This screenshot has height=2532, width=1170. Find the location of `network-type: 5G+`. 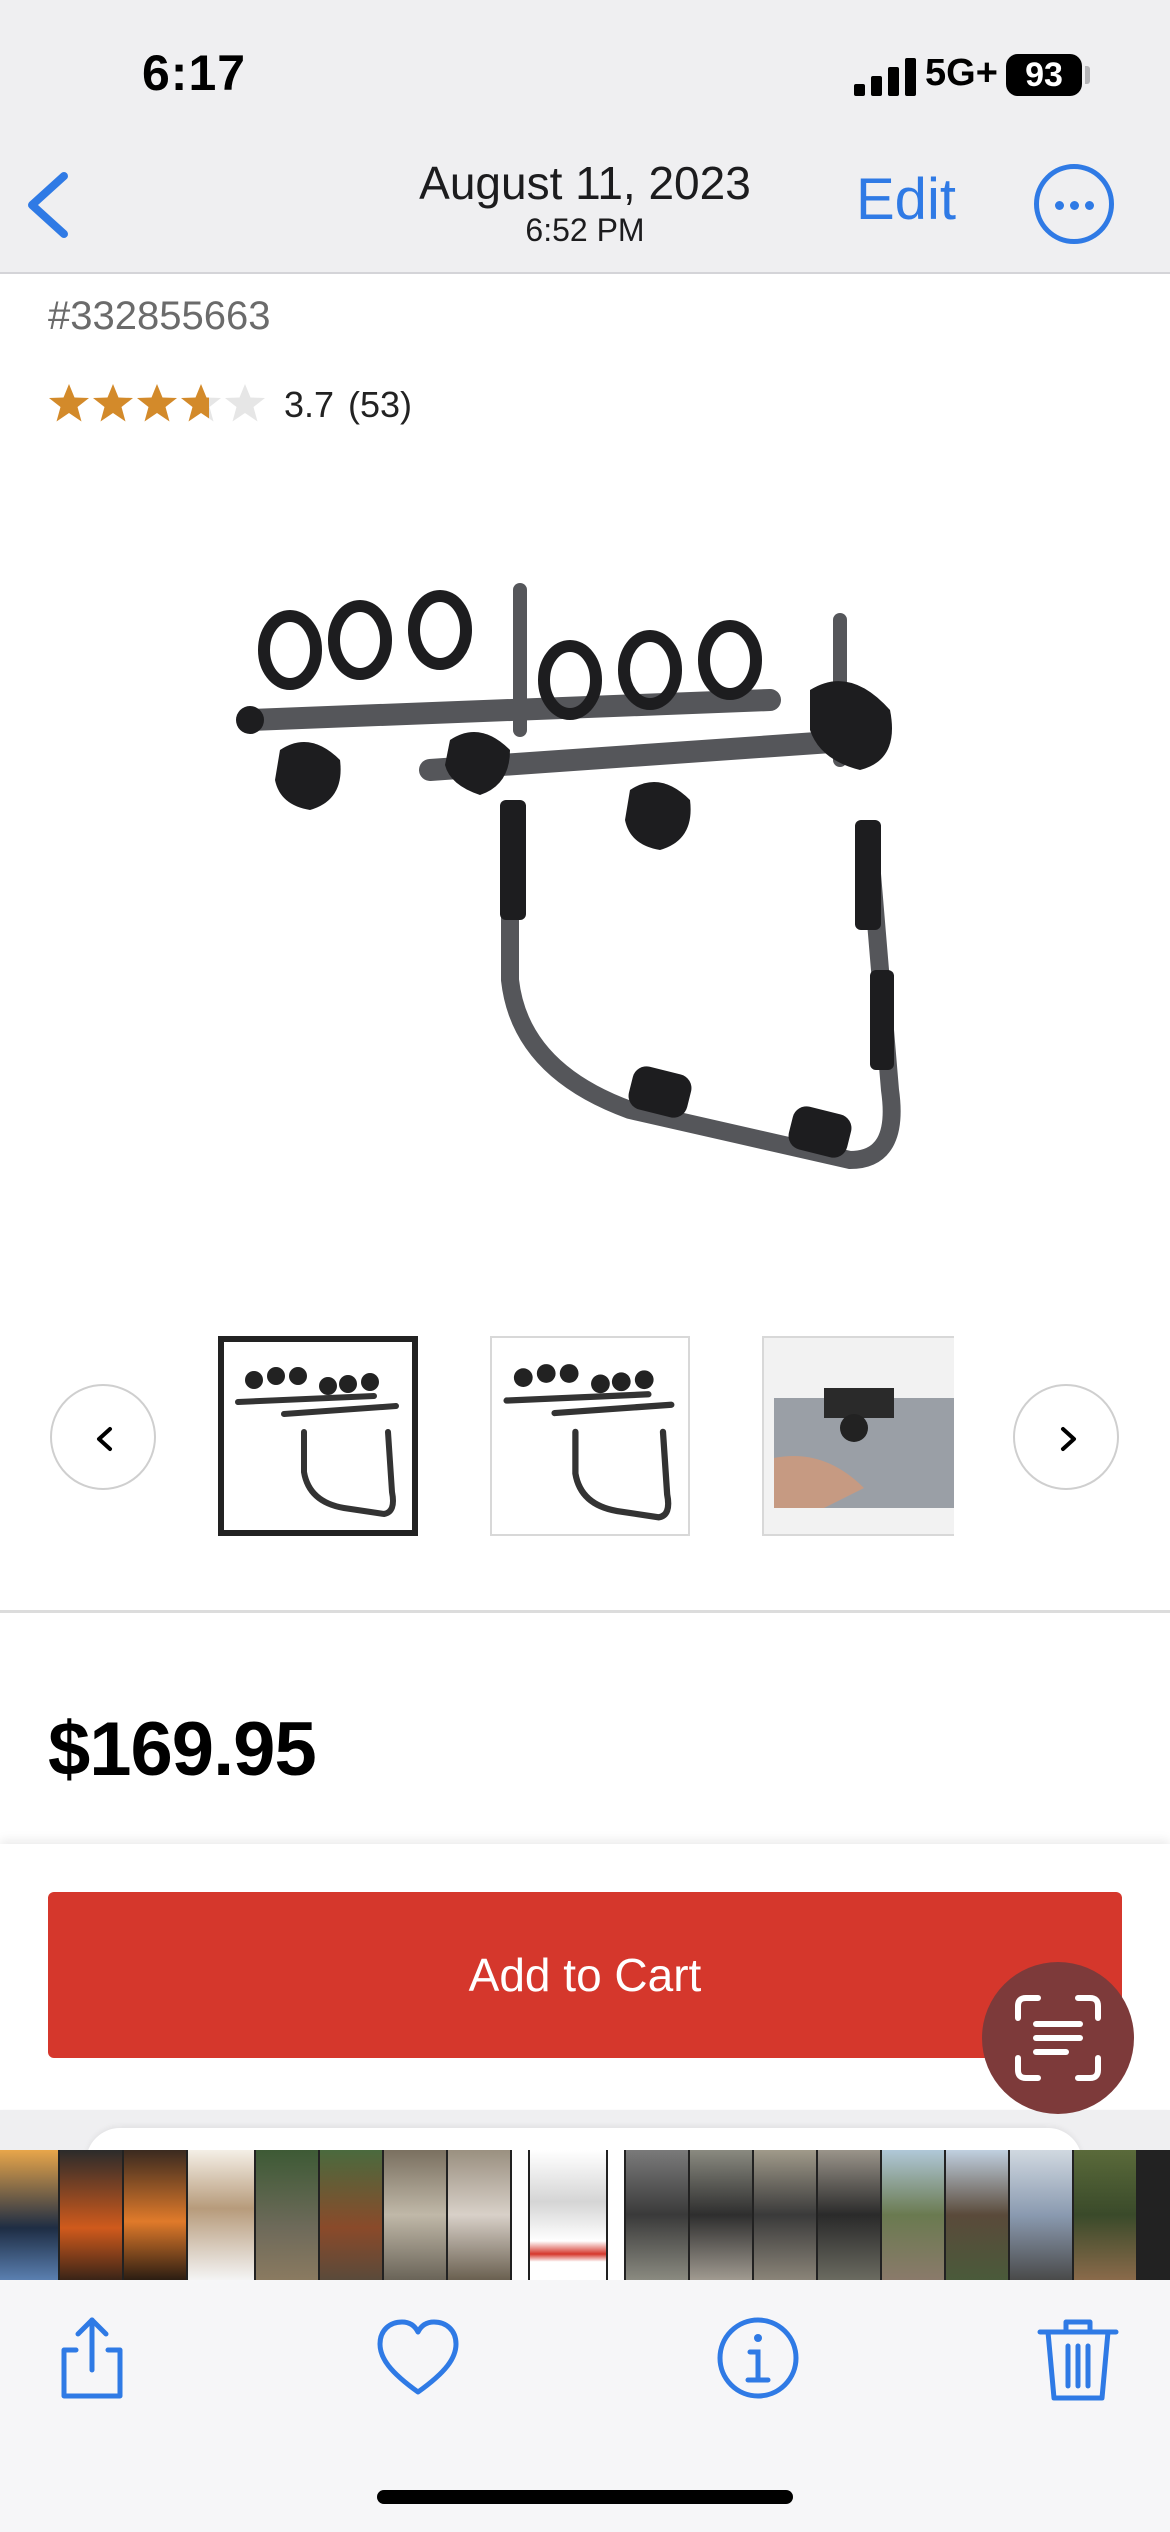

network-type: 5G+ is located at coordinates (961, 73).